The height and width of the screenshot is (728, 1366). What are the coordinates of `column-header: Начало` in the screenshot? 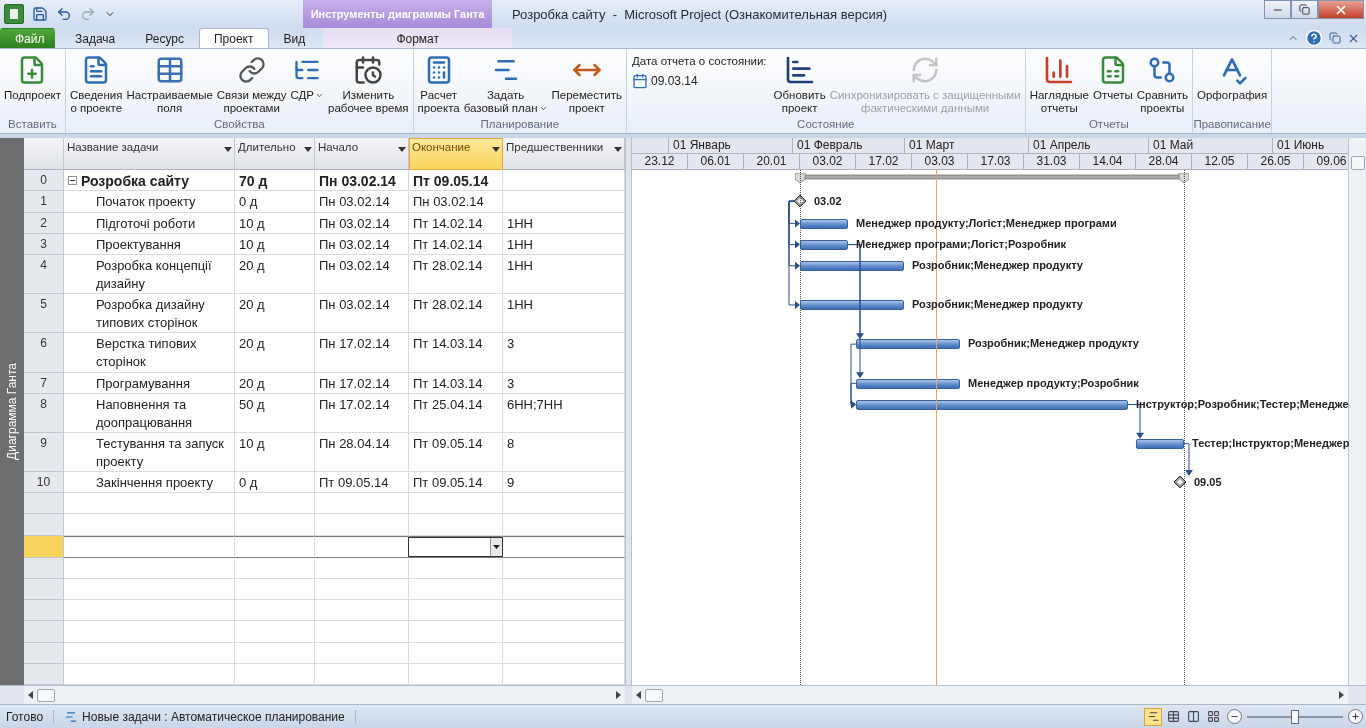 It's located at (362, 154).